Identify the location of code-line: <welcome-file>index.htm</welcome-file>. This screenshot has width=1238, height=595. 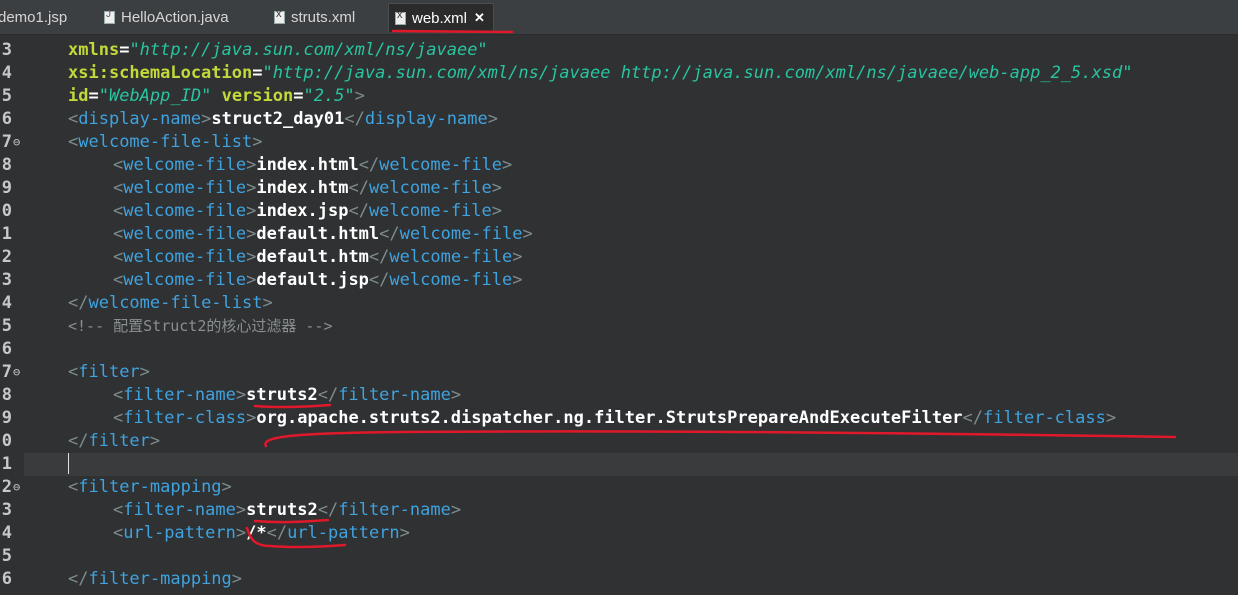
(308, 188).